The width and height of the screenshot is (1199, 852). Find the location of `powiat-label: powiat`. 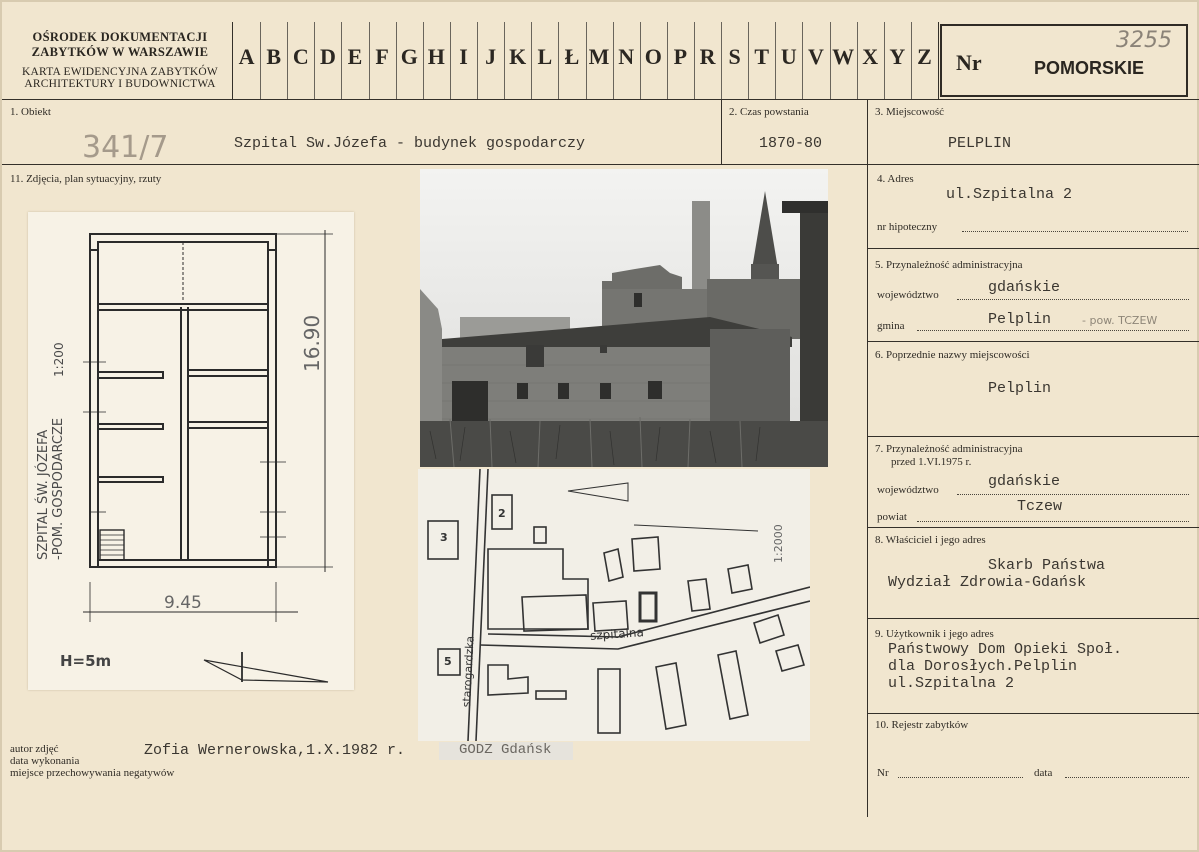

powiat-label: powiat is located at coordinates (892, 517).